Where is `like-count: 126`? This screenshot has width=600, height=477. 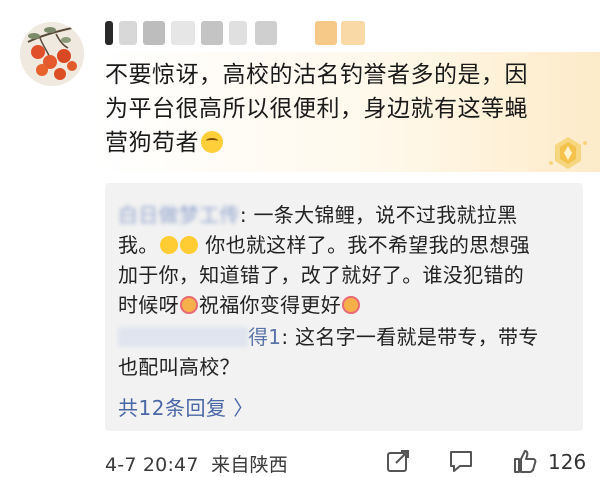
like-count: 126 is located at coordinates (567, 462).